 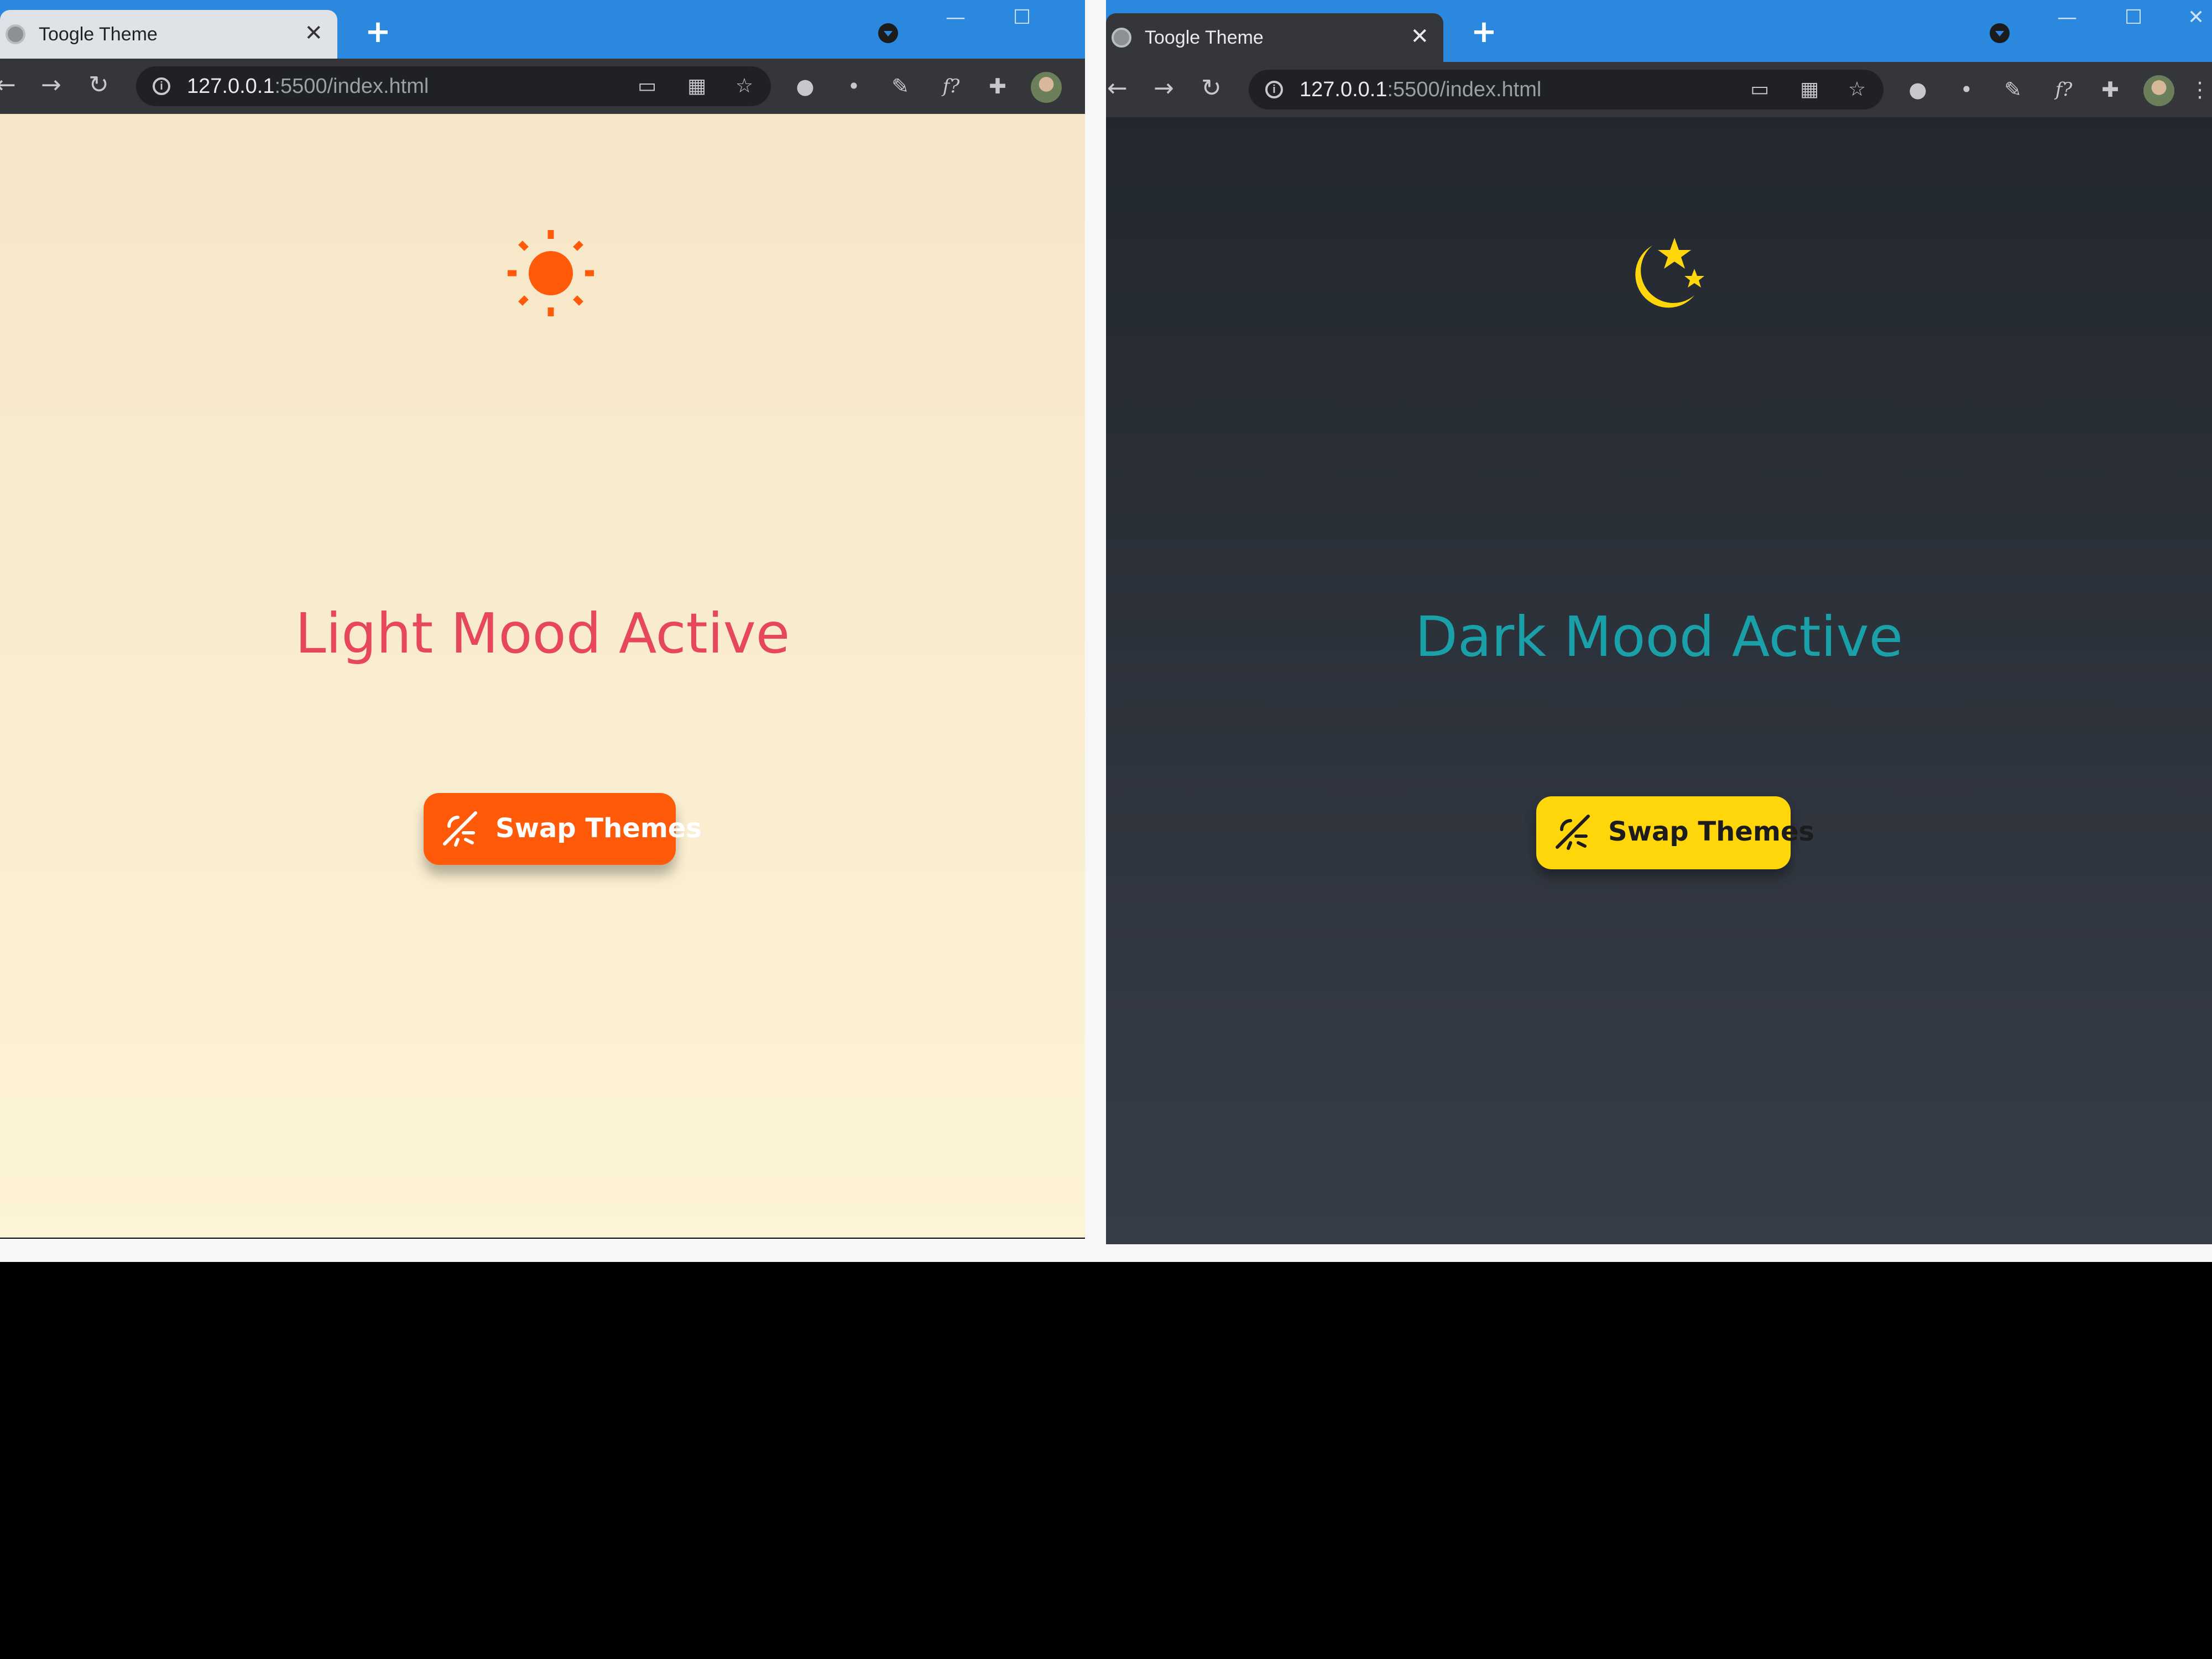 I want to click on window-gap, so click(x=1095, y=631).